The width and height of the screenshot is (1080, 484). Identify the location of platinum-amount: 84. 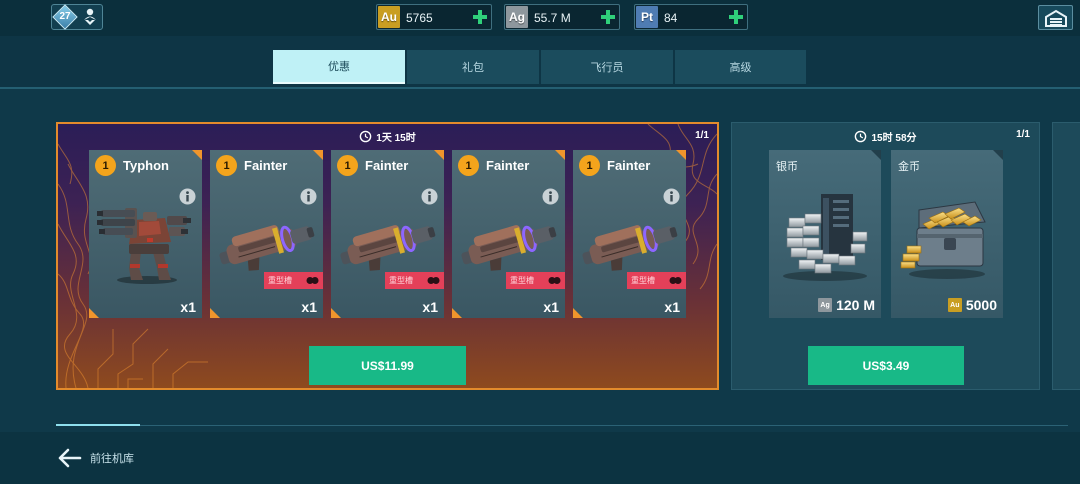
(671, 18).